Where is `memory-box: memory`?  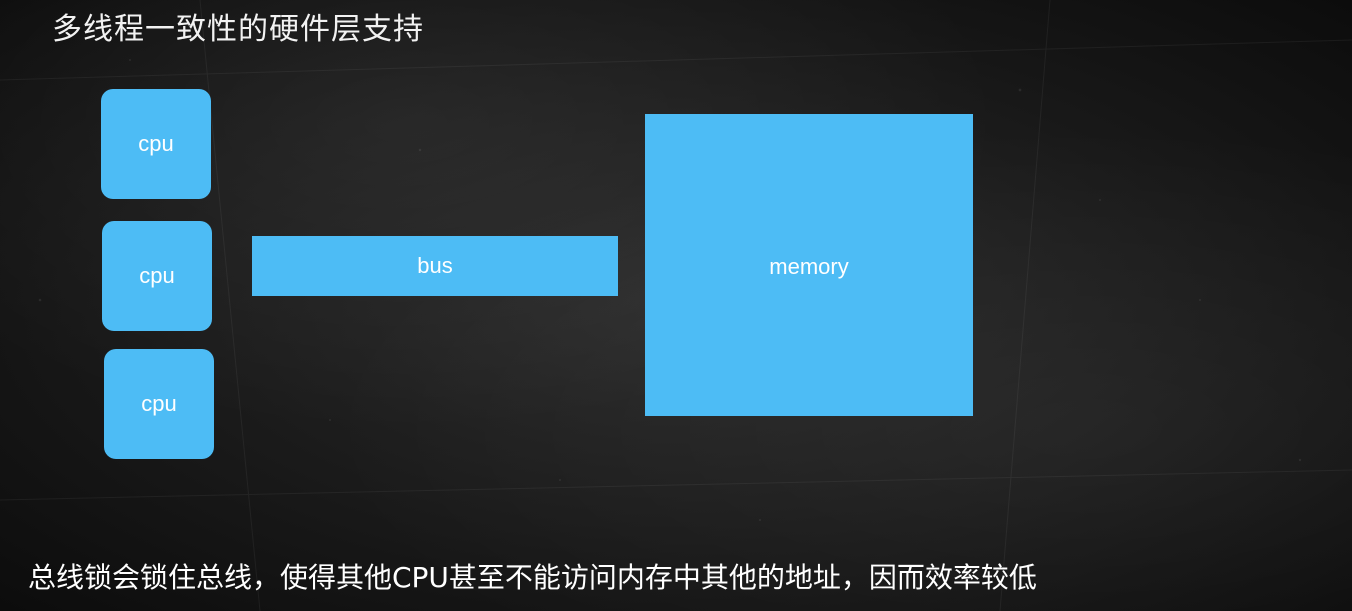 memory-box: memory is located at coordinates (809, 265).